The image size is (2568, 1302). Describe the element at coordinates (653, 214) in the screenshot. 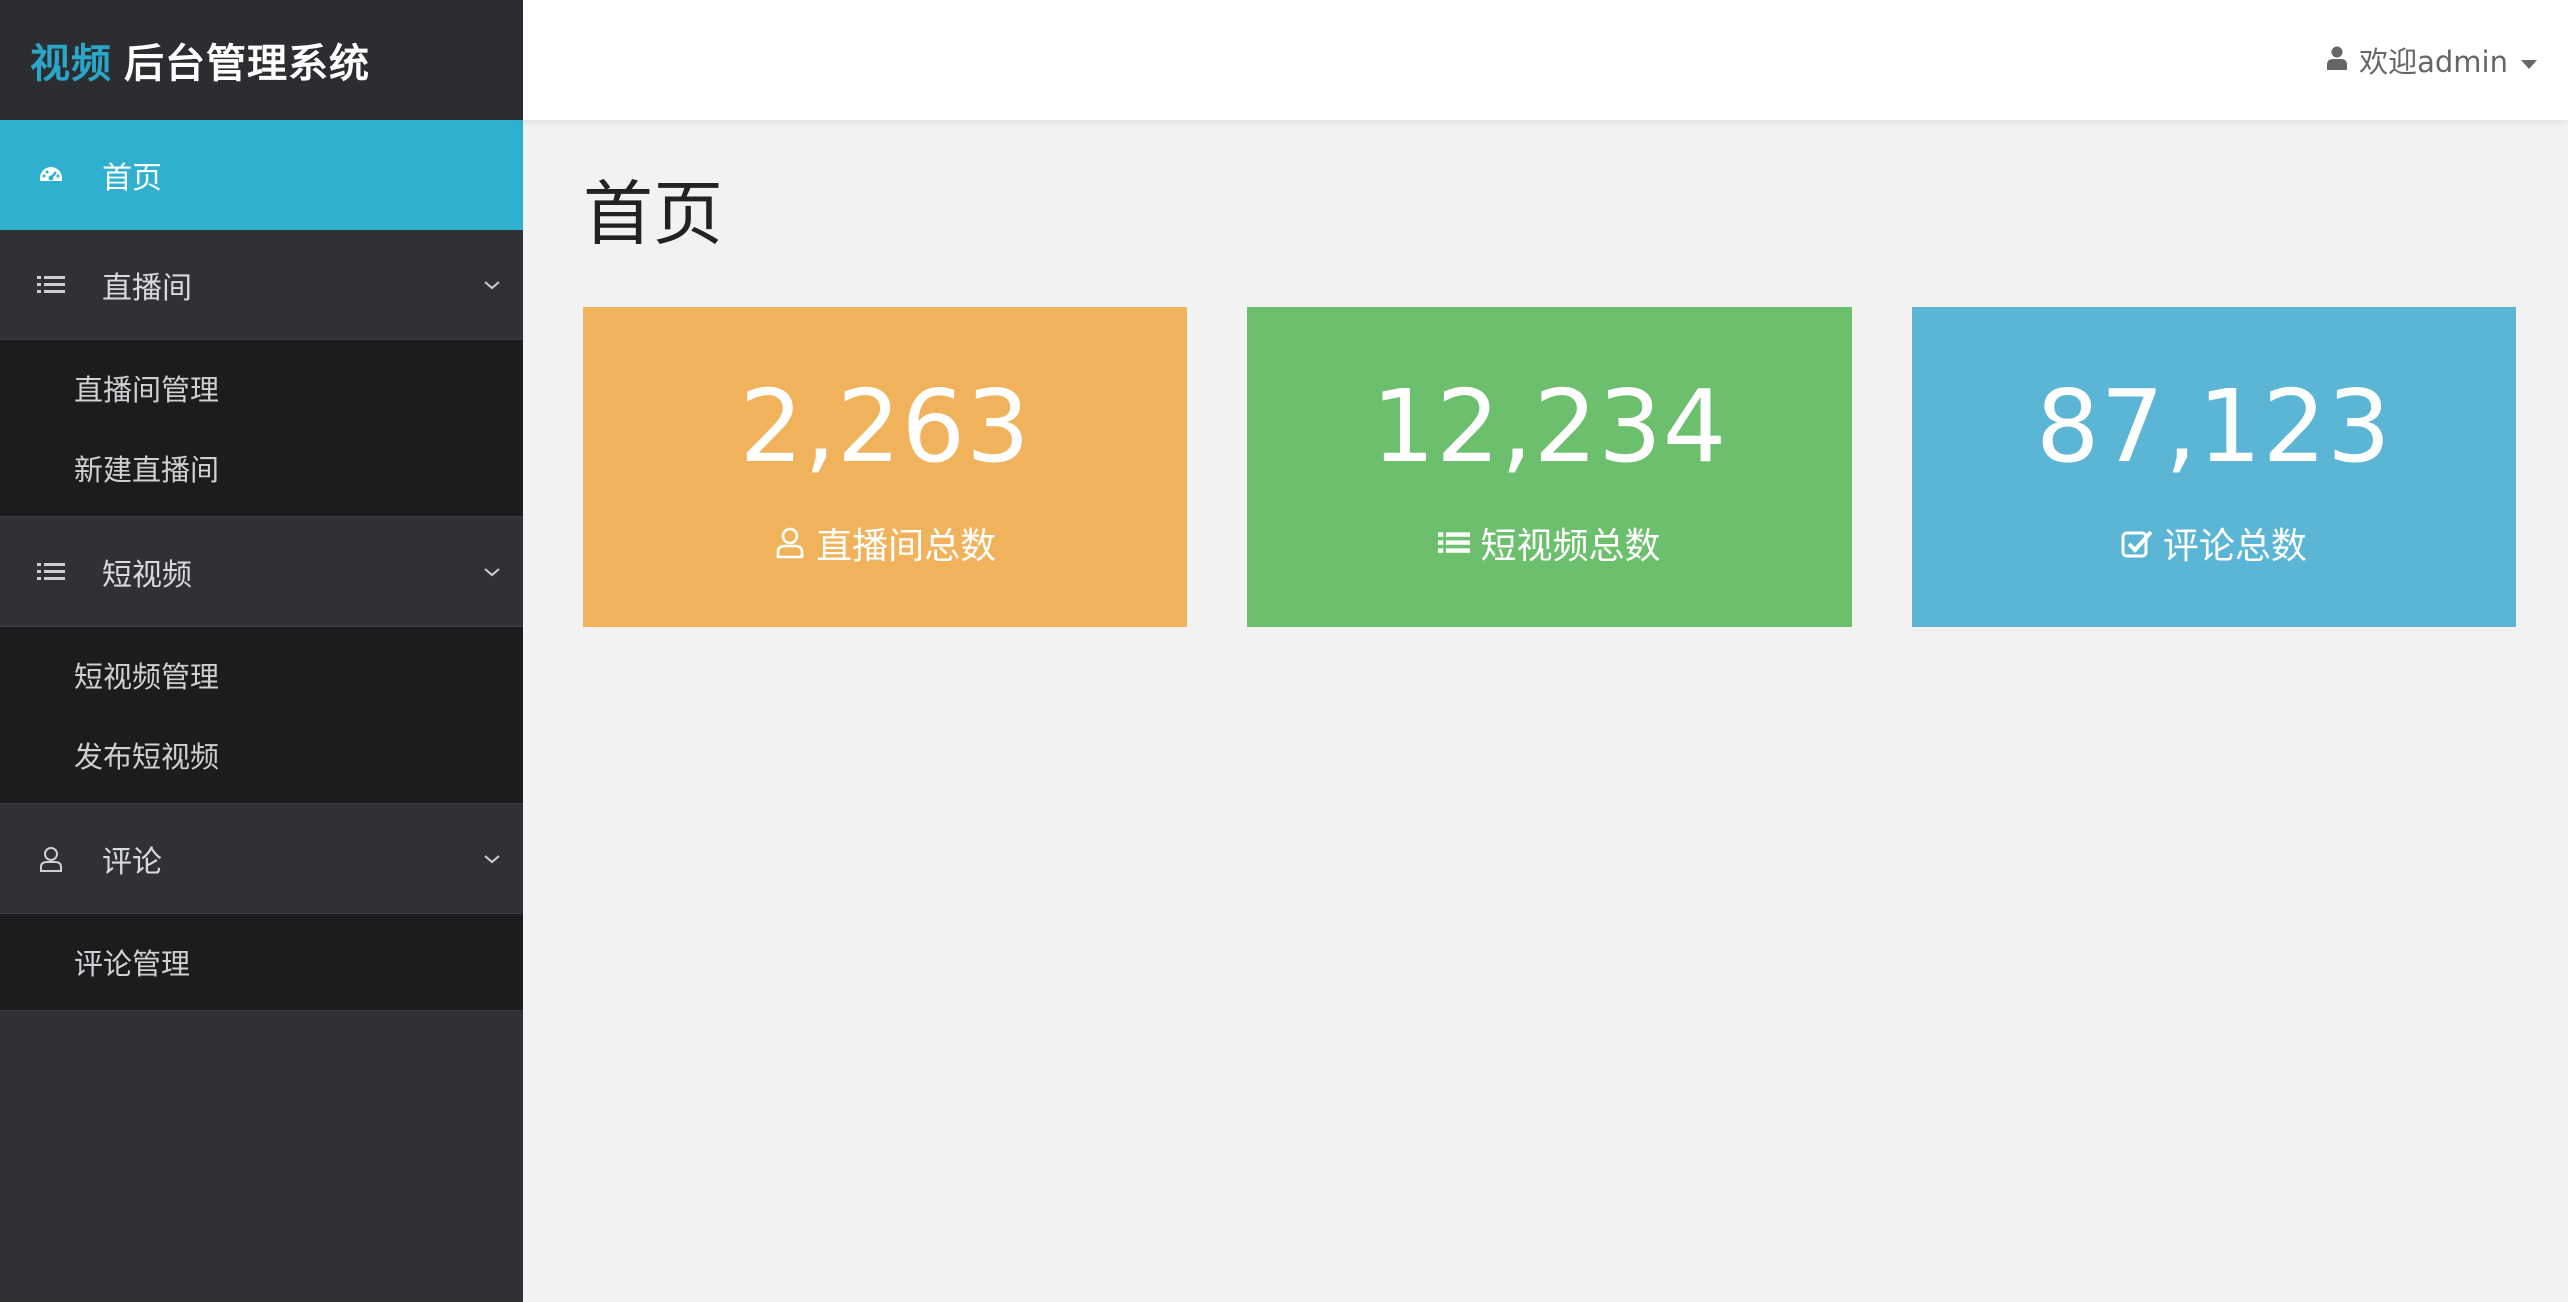

I see `page-title: 首页` at that location.